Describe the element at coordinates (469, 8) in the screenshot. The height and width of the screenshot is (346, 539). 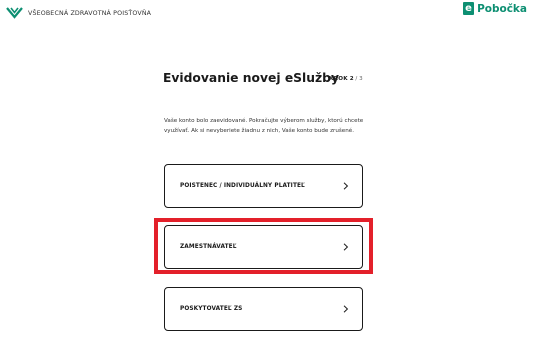
I see `epobocka-e-icon: e` at that location.